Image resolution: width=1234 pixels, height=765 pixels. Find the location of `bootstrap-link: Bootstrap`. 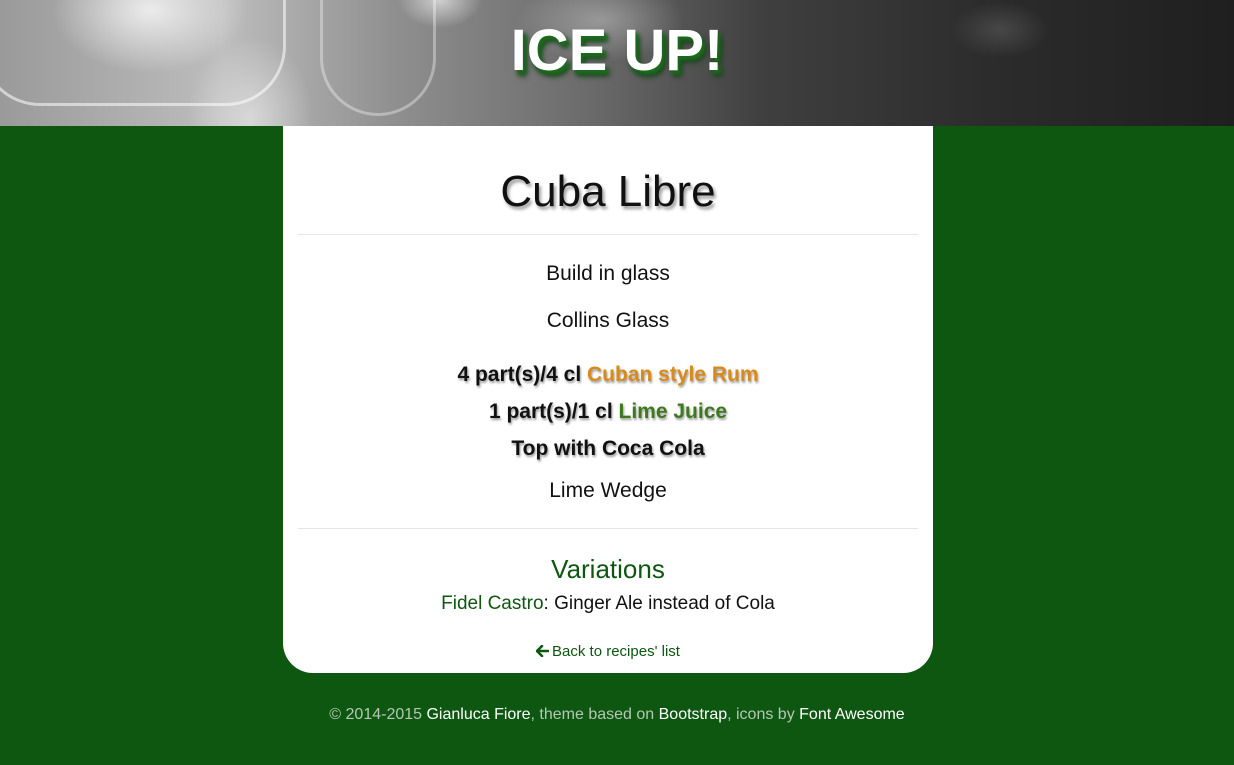

bootstrap-link: Bootstrap is located at coordinates (693, 714).